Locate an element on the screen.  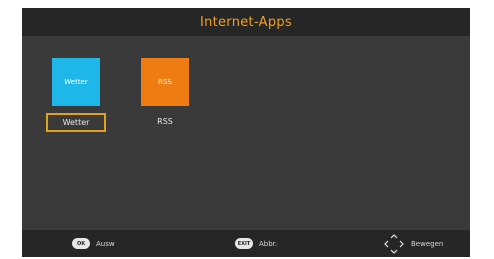
app-tile-text: Wetter is located at coordinates (76, 82).